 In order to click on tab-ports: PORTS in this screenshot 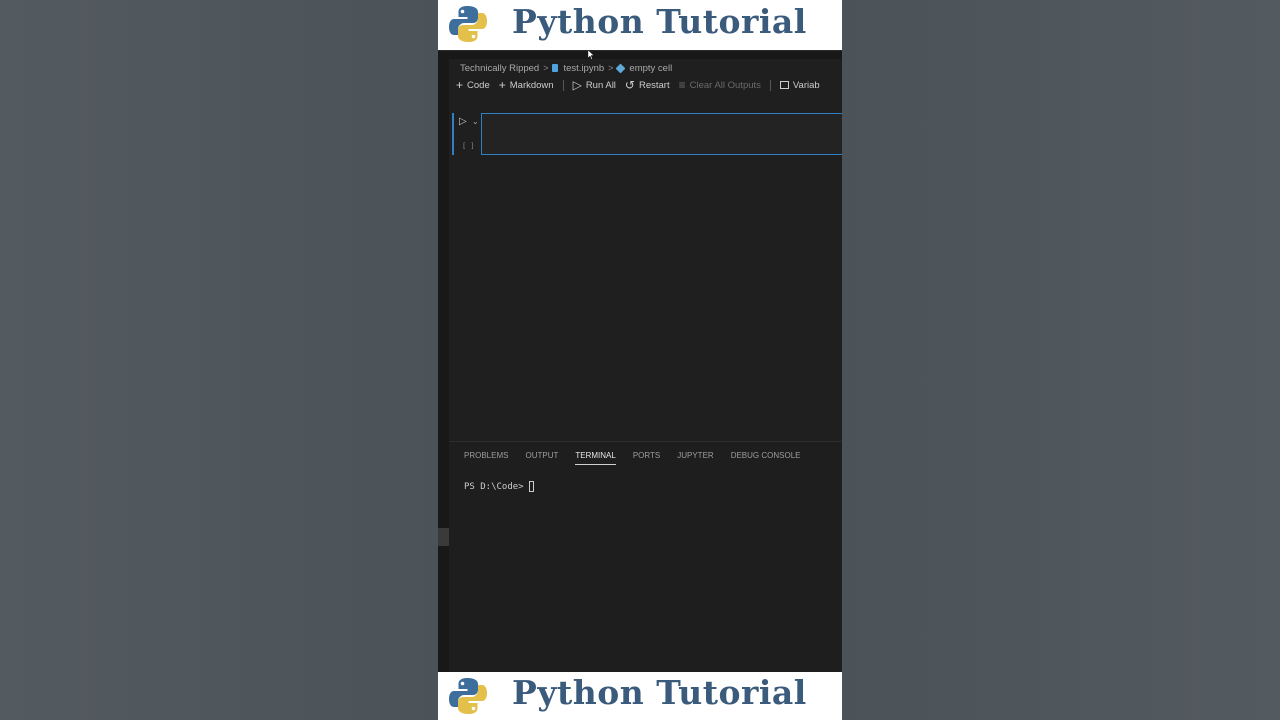, I will do `click(646, 458)`.